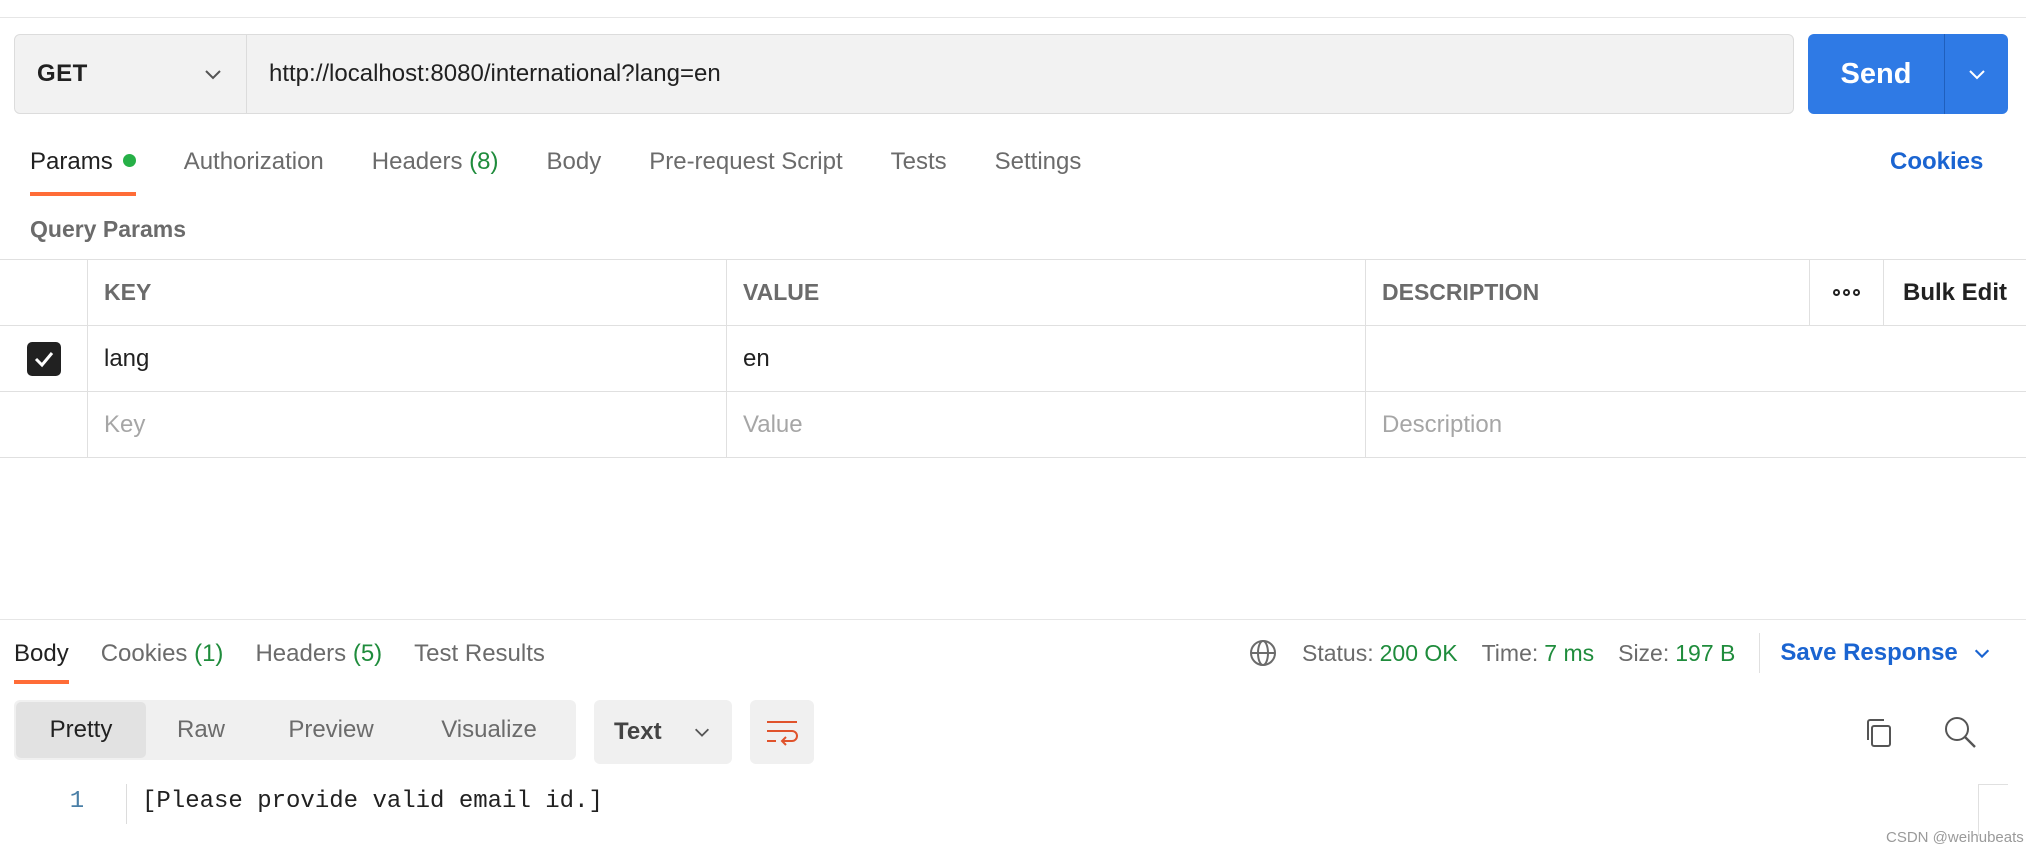 The image size is (2042, 854). What do you see at coordinates (1013, 619) in the screenshot?
I see `response-divider` at bounding box center [1013, 619].